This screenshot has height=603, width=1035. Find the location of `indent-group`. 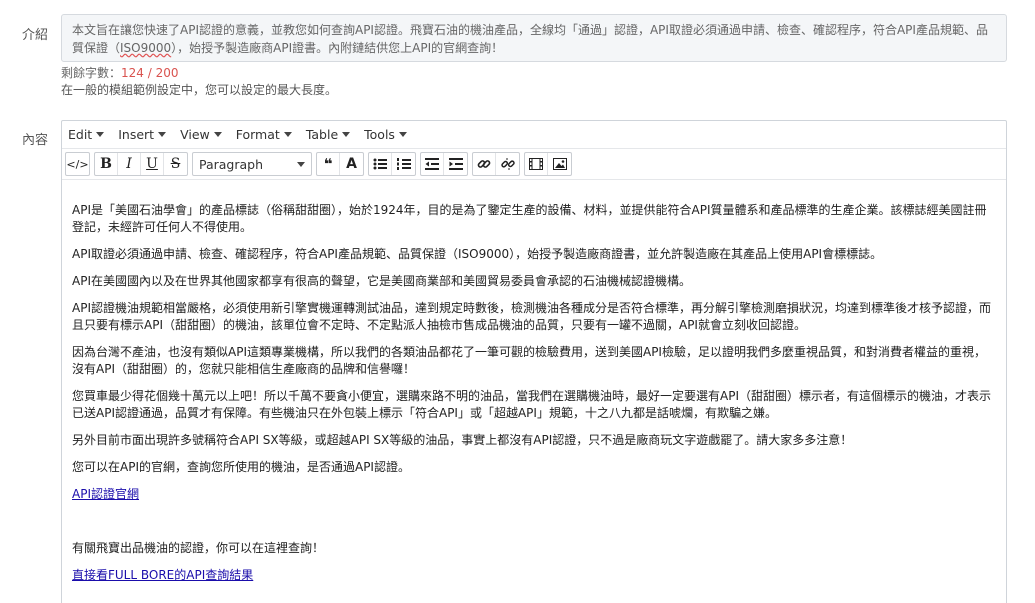

indent-group is located at coordinates (444, 164).